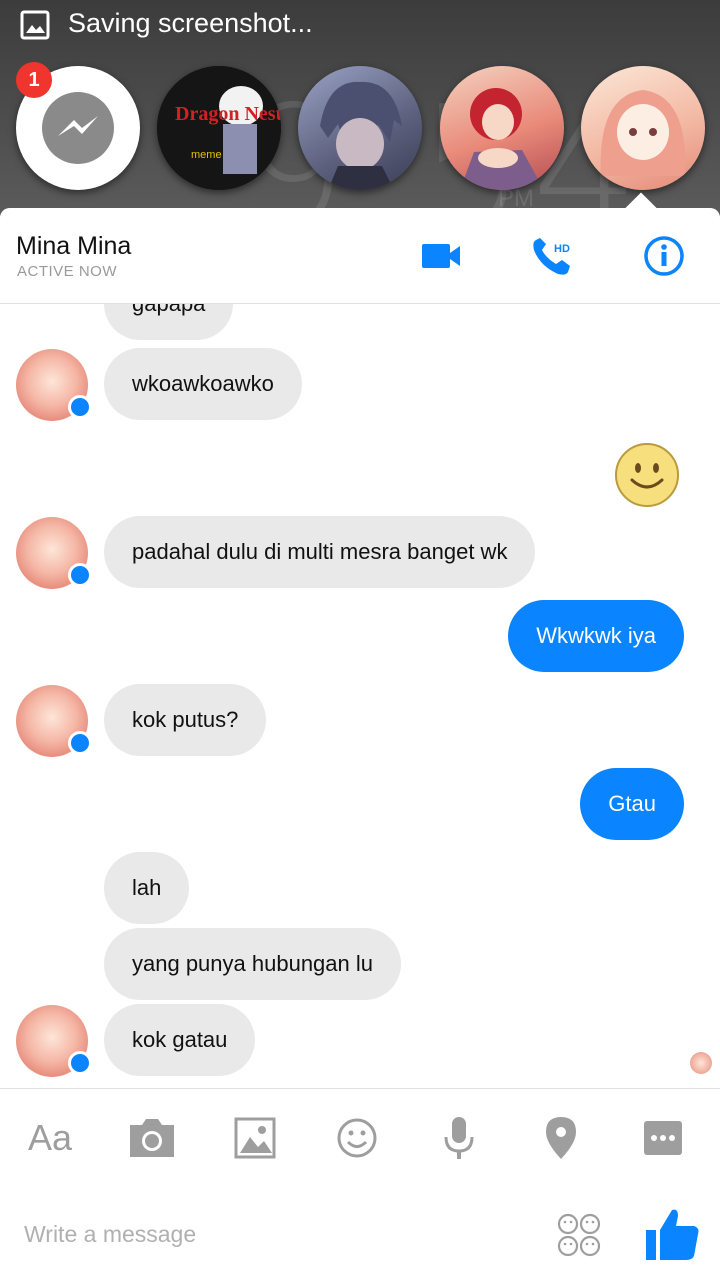 The image size is (720, 1280). I want to click on message-incoming: yang punya hubungan lu, so click(252, 964).